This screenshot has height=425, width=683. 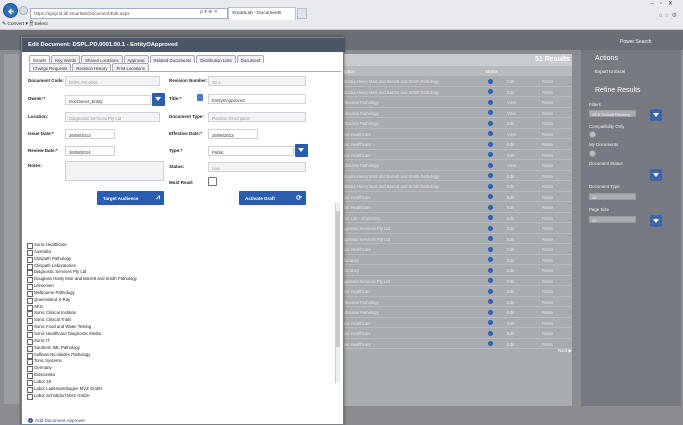 What do you see at coordinates (302, 13) in the screenshot?
I see `new-tab-button` at bounding box center [302, 13].